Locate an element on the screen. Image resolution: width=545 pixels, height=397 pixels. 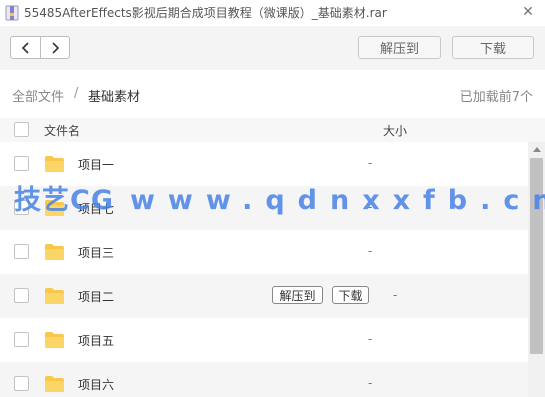
list-item: 项目六 - is located at coordinates (264, 379).